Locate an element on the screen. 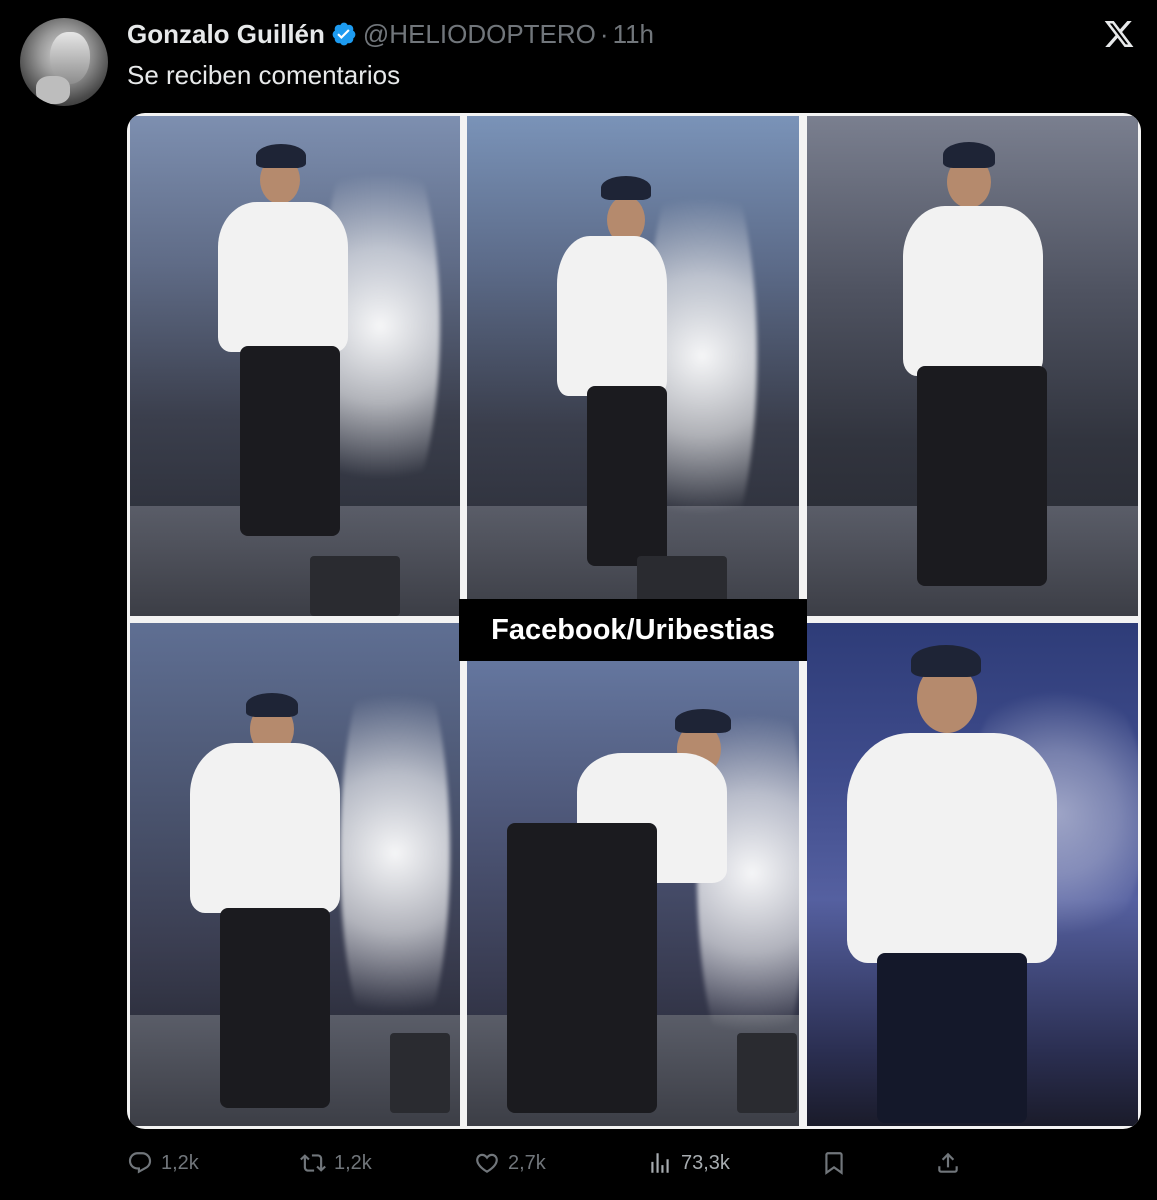 This screenshot has width=1157, height=1200. reply-icon is located at coordinates (140, 1163).